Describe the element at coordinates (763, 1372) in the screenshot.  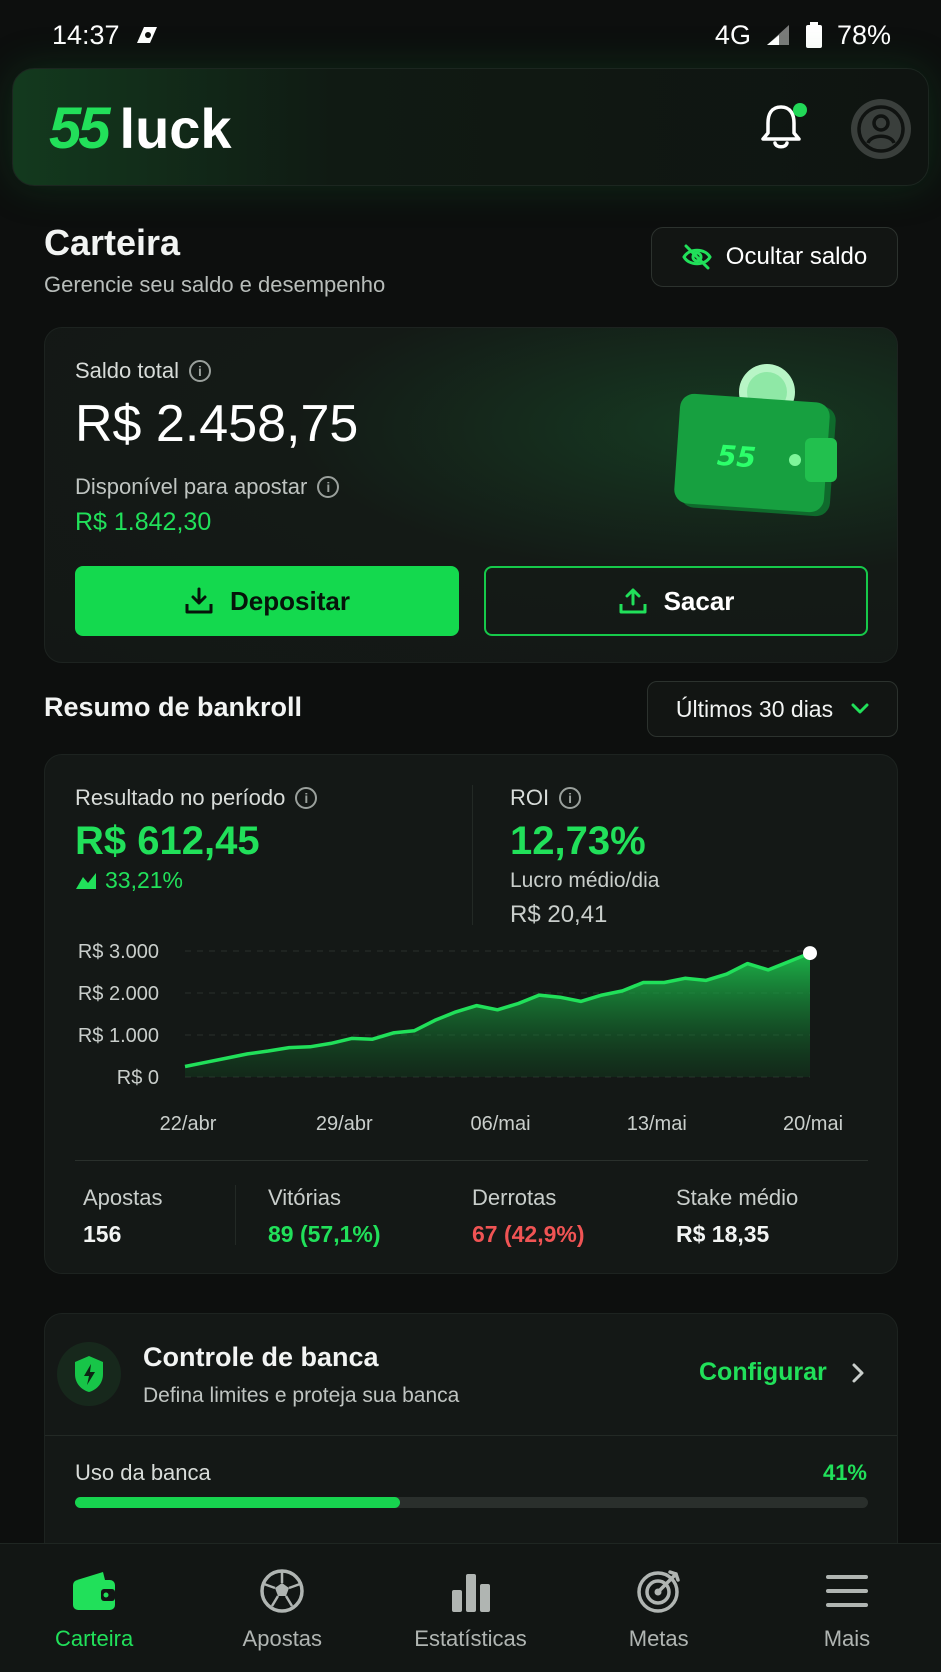
I see `configure-label: Configurar` at that location.